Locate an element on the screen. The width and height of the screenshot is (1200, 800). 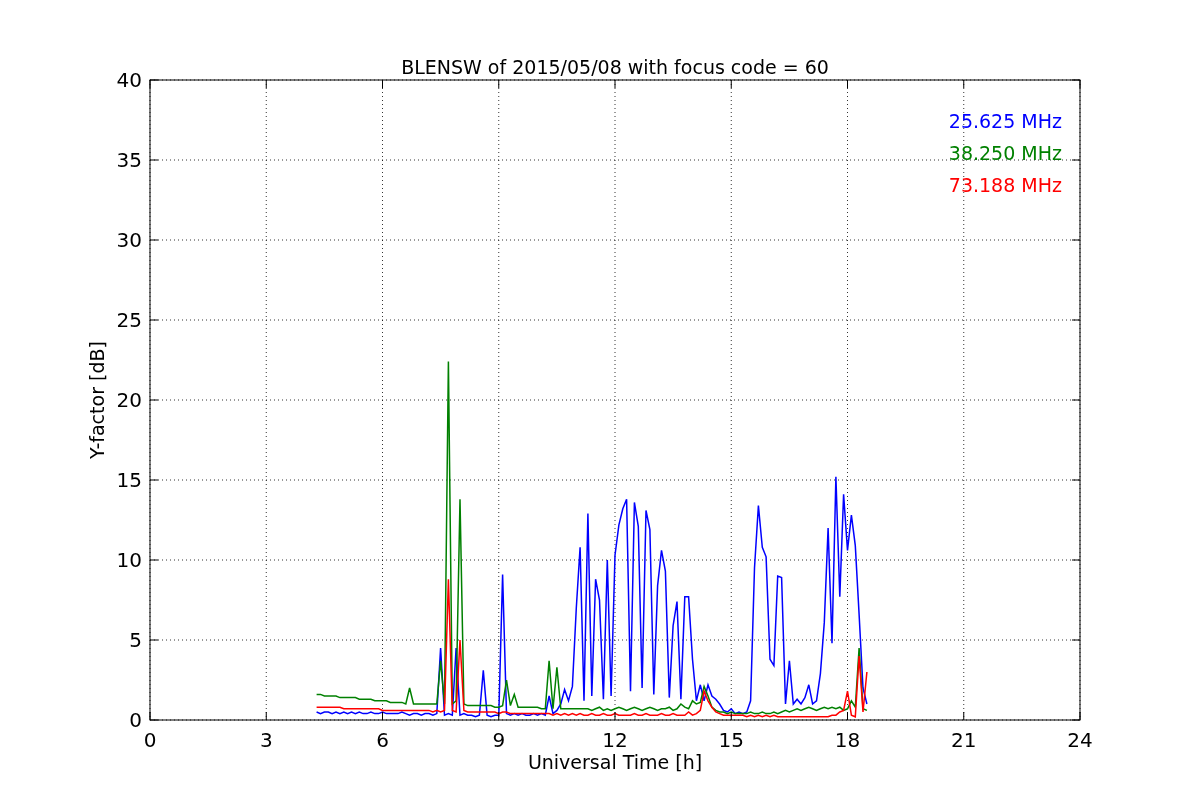
tick-label: 35 is located at coordinates (129, 160).